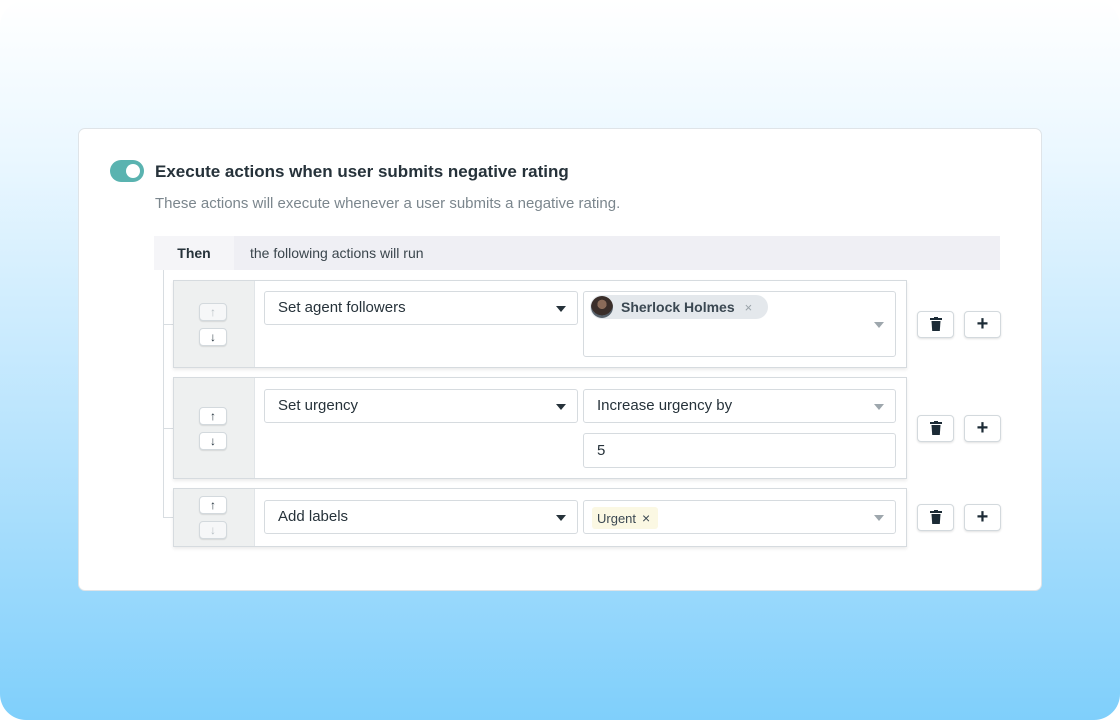 This screenshot has height=720, width=1120. Describe the element at coordinates (617, 518) in the screenshot. I see `tag-label: Urgent` at that location.